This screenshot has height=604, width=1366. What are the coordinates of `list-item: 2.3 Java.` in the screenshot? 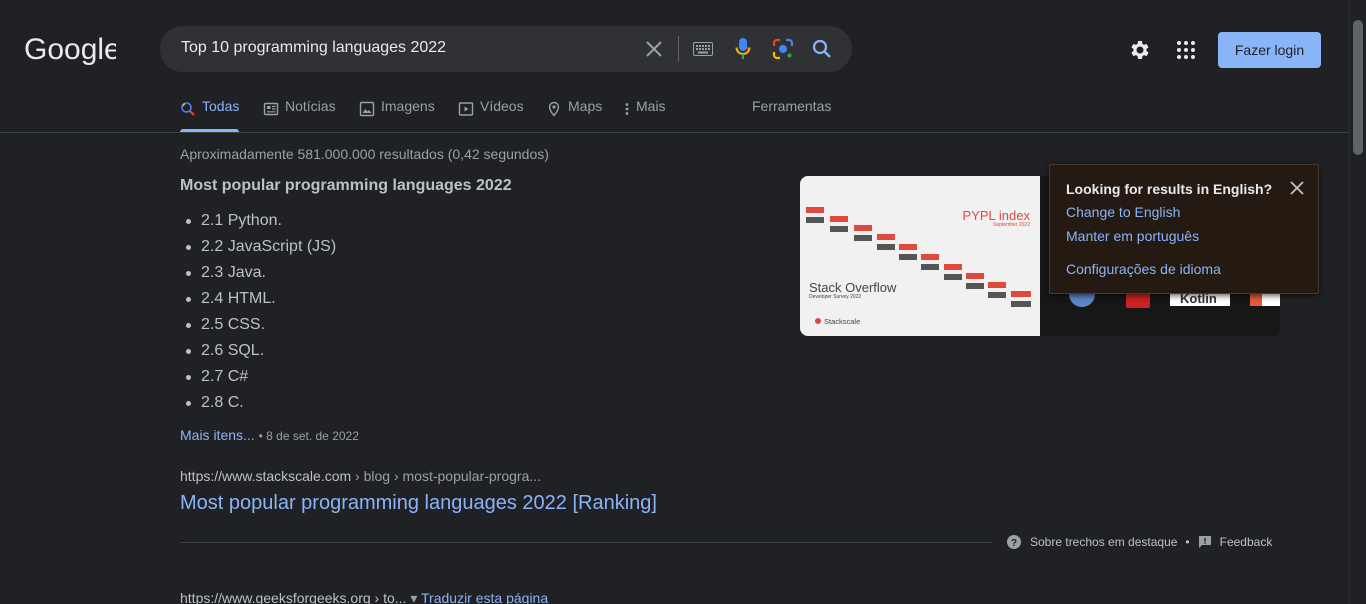 It's located at (258, 273).